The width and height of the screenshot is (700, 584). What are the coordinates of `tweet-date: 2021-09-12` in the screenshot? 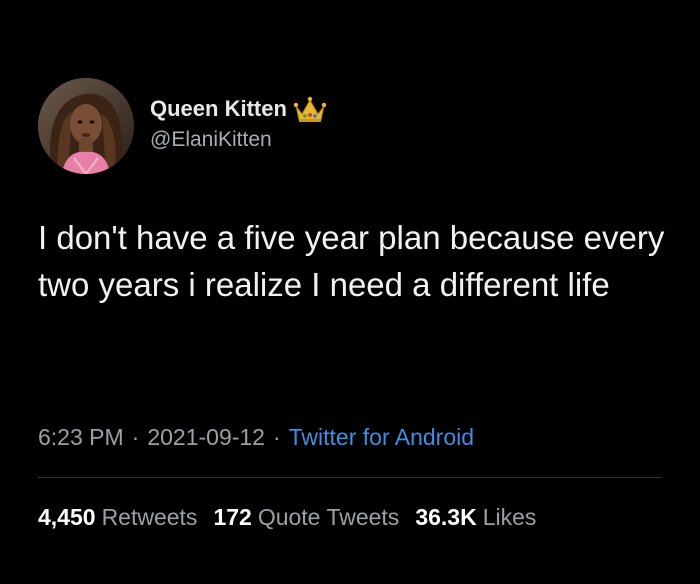 It's located at (206, 437).